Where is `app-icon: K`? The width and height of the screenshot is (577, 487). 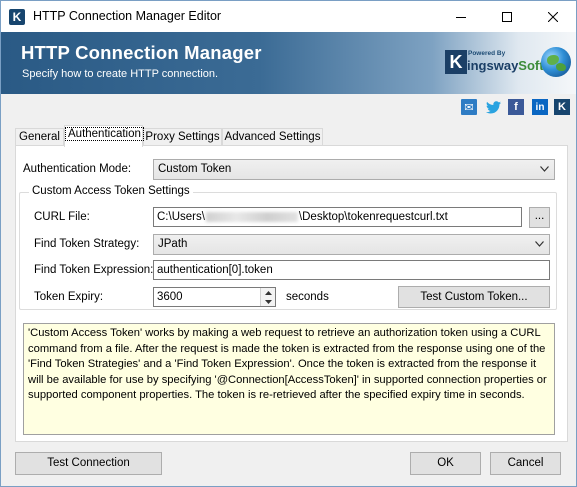 app-icon: K is located at coordinates (17, 17).